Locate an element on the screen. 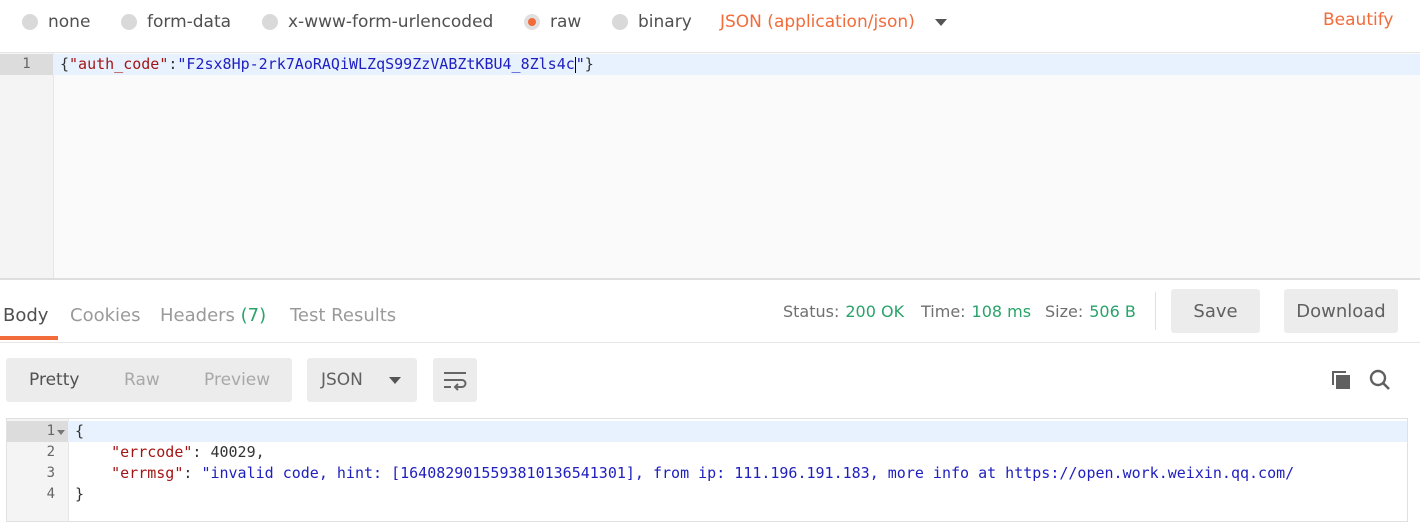  json-string-end: " is located at coordinates (580, 64).